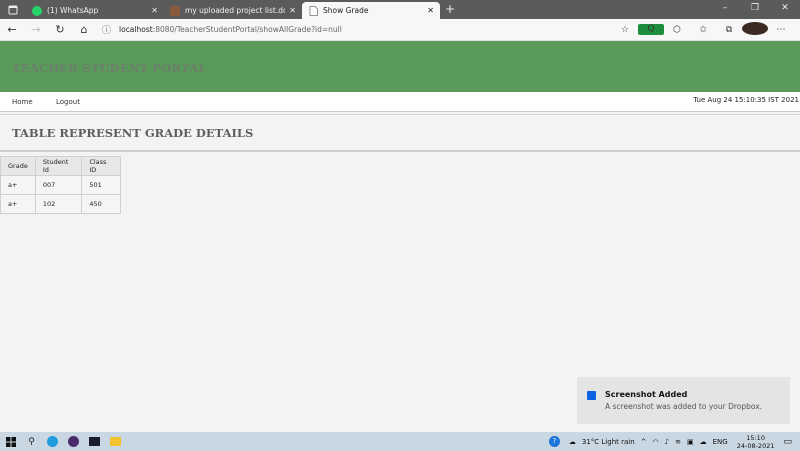 The height and width of the screenshot is (451, 800). I want to click on profile-avatar, so click(755, 29).